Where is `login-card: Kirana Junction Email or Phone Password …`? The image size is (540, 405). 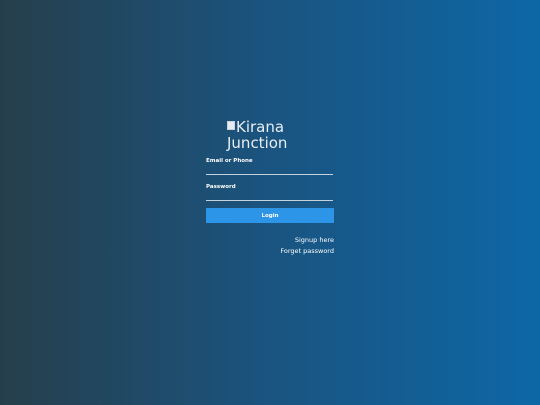
login-card: Kirana Junction Email or Phone Password … is located at coordinates (270, 188).